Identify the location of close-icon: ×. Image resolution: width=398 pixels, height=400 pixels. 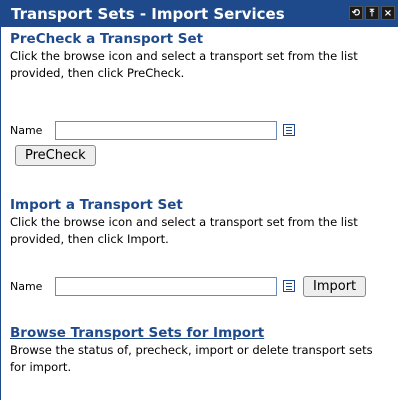
(388, 13).